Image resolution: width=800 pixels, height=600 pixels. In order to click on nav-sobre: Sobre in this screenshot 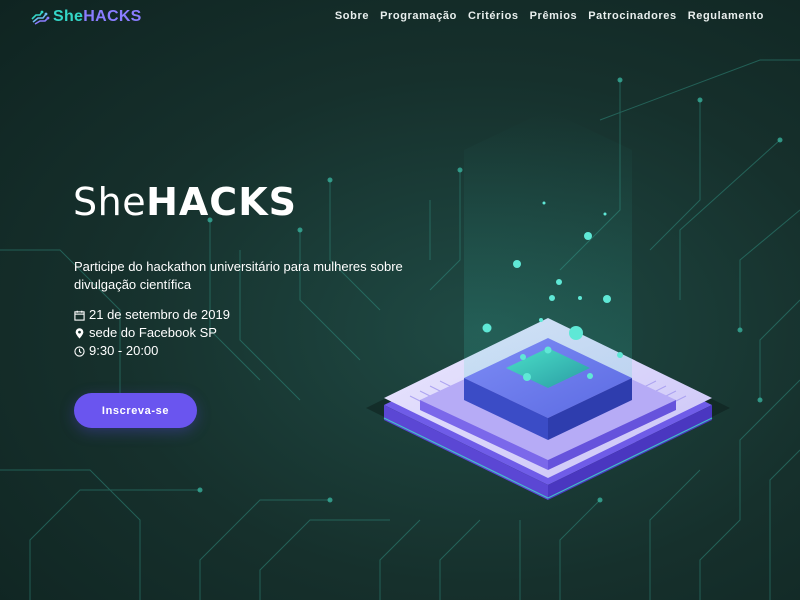, I will do `click(352, 16)`.